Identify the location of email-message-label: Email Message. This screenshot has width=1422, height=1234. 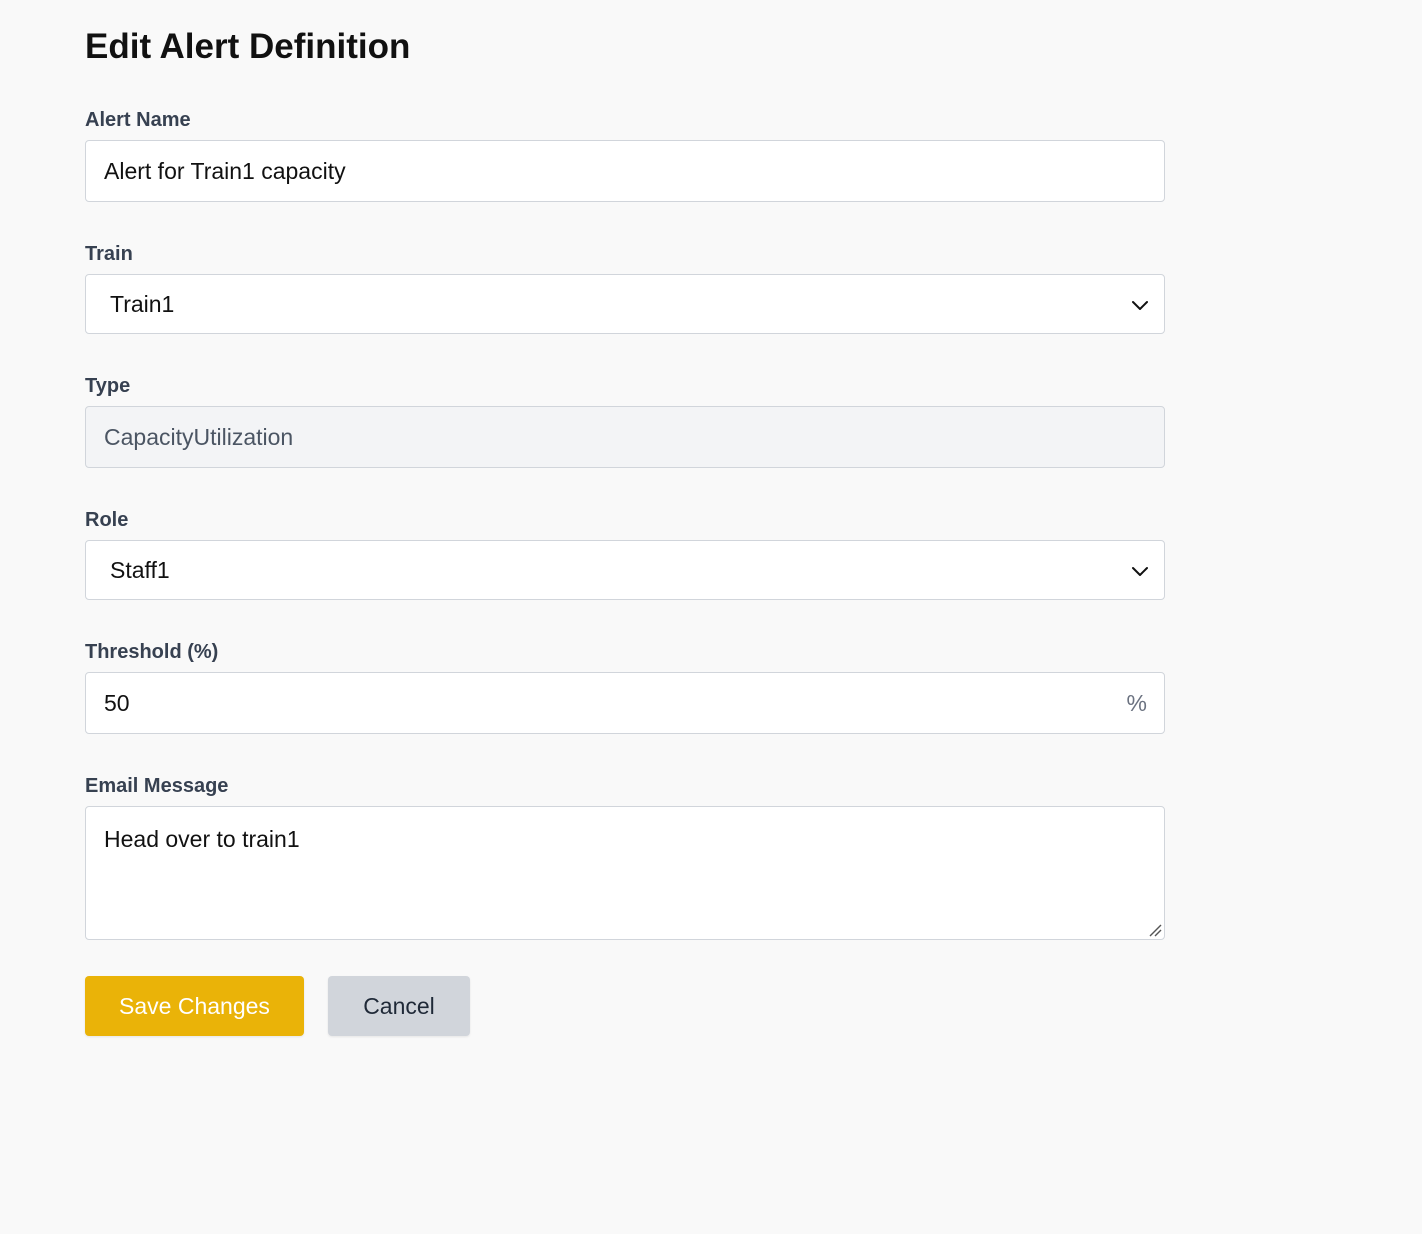
(157, 786).